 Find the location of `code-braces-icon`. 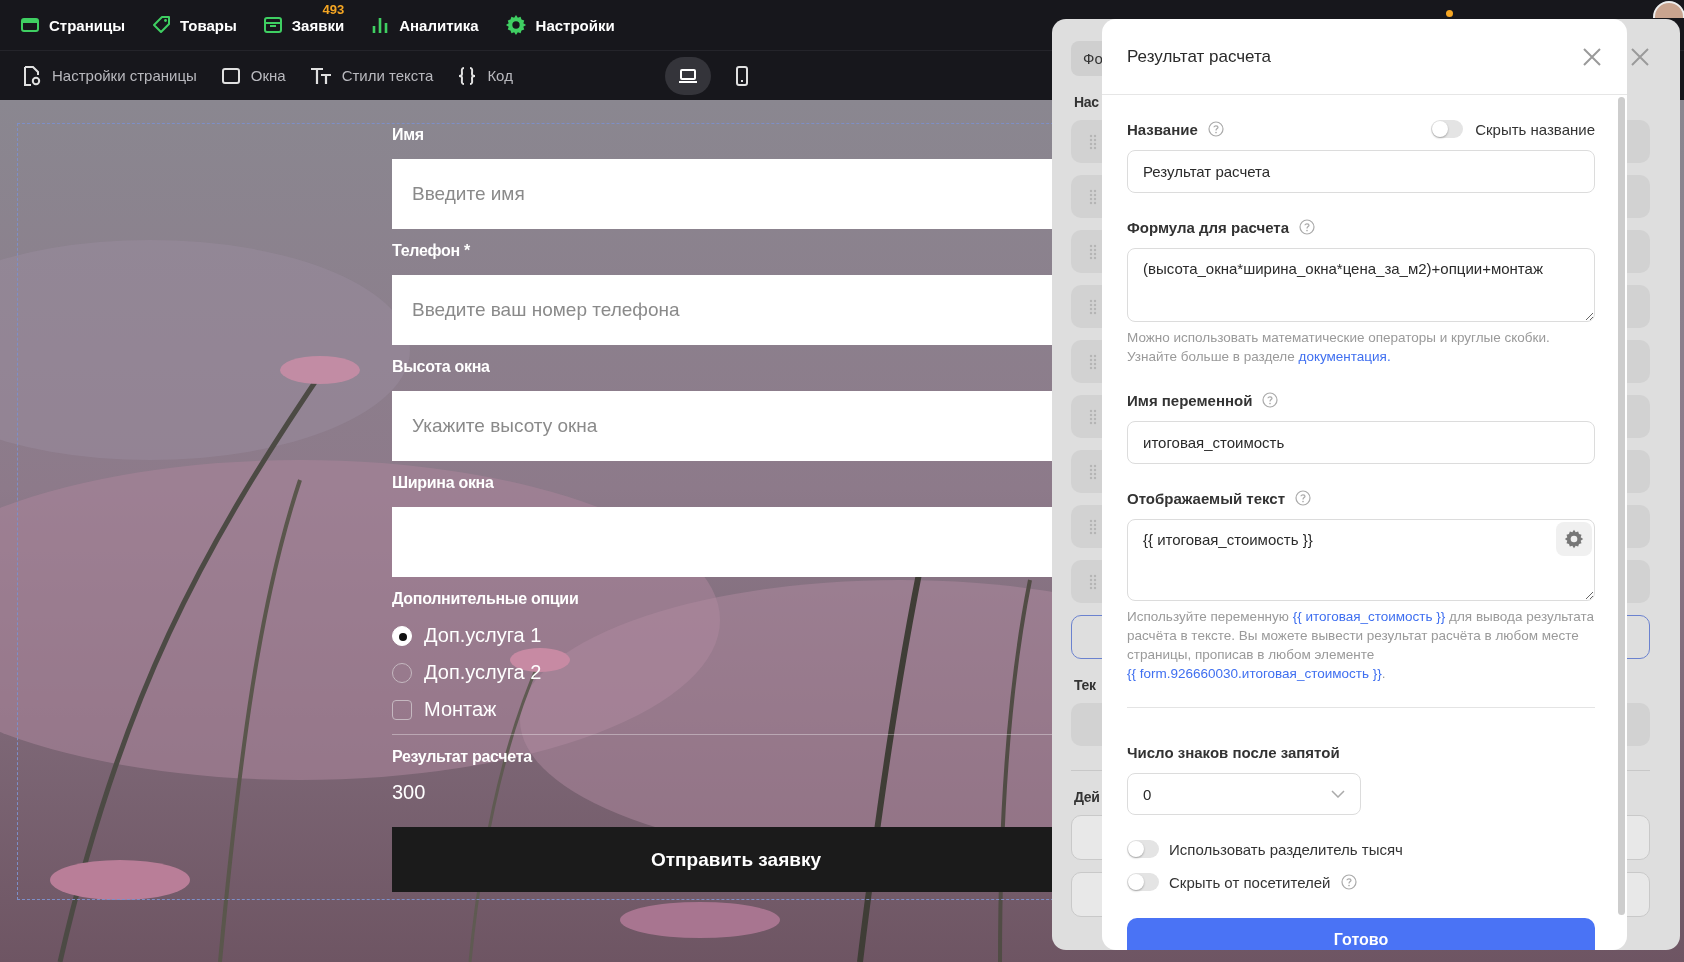

code-braces-icon is located at coordinates (467, 75).